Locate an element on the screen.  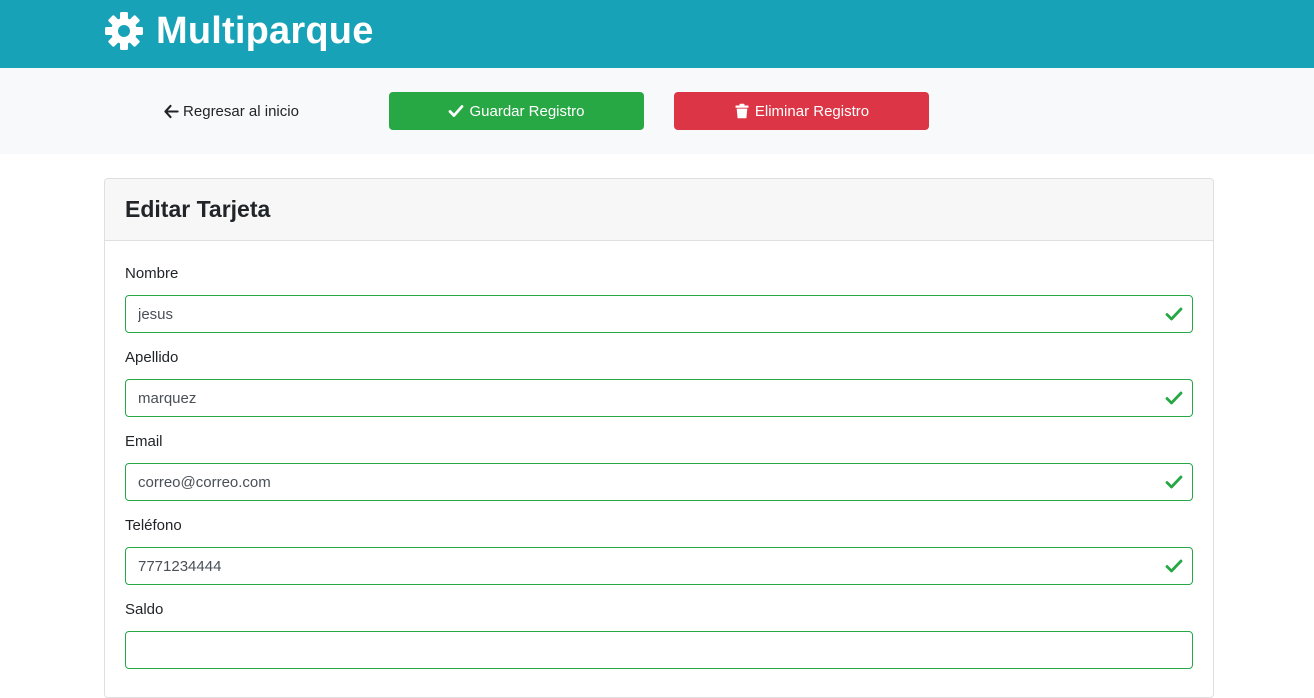
delete-button-label: Eliminar Registro is located at coordinates (812, 111).